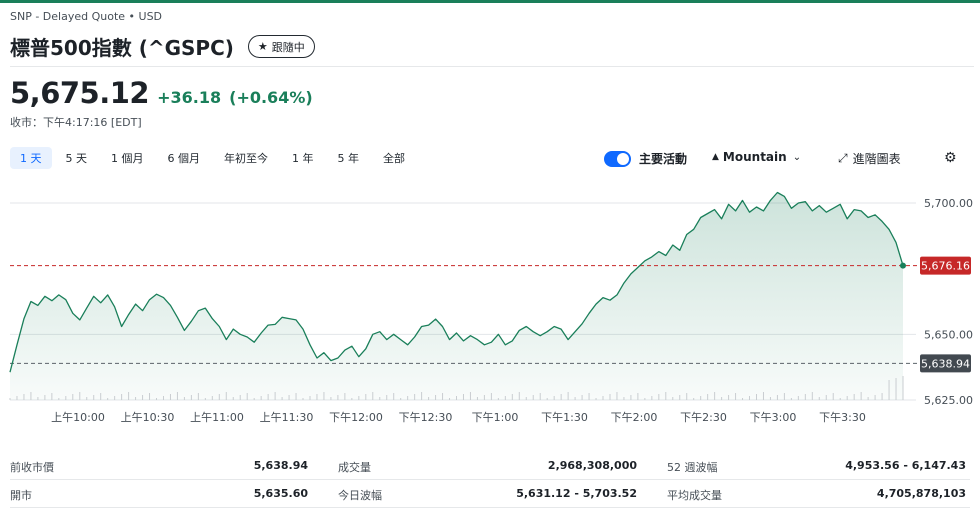  What do you see at coordinates (356, 417) in the screenshot?
I see `x-tick-label: 下午12:00` at bounding box center [356, 417].